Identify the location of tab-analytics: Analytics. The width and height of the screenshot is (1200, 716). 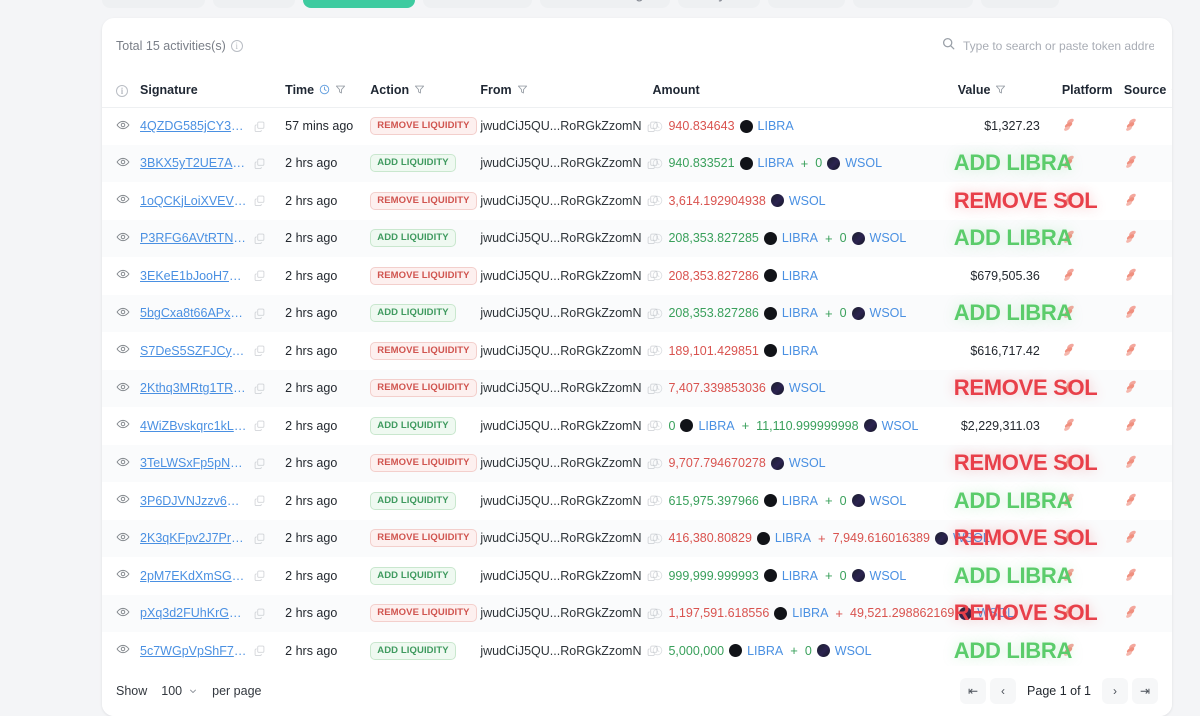
(719, 4).